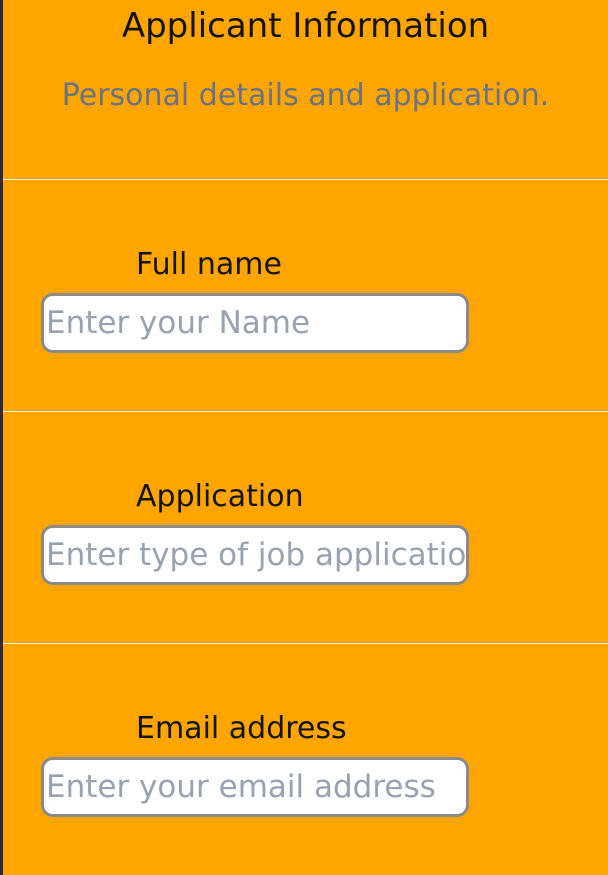 This screenshot has width=608, height=875. What do you see at coordinates (255, 787) in the screenshot?
I see `email-input` at bounding box center [255, 787].